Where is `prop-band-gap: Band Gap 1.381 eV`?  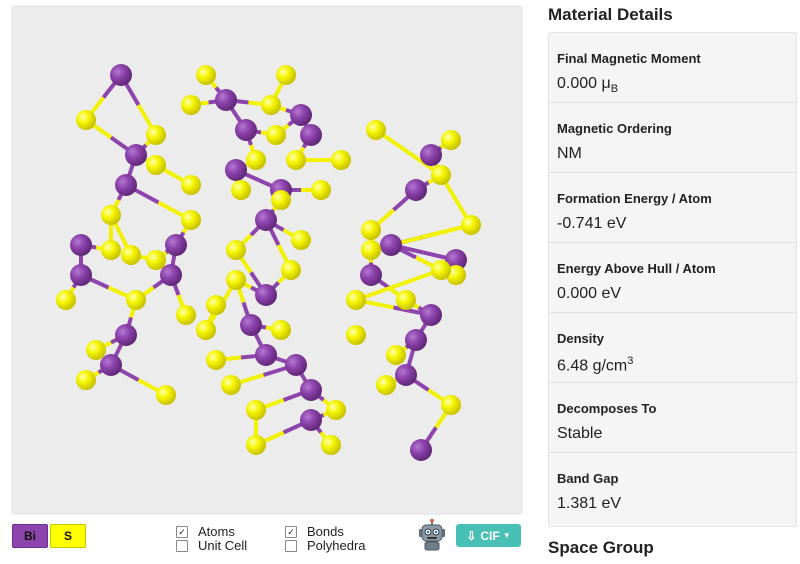
prop-band-gap: Band Gap 1.381 eV is located at coordinates (672, 488).